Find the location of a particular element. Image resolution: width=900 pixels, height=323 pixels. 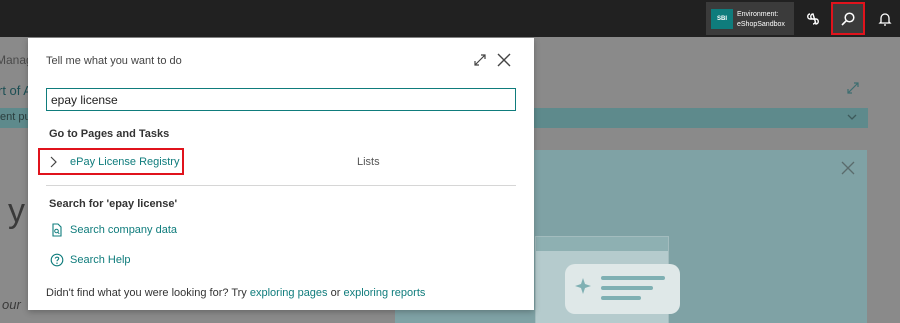

search-company-data-link: Search company data is located at coordinates (113, 230).